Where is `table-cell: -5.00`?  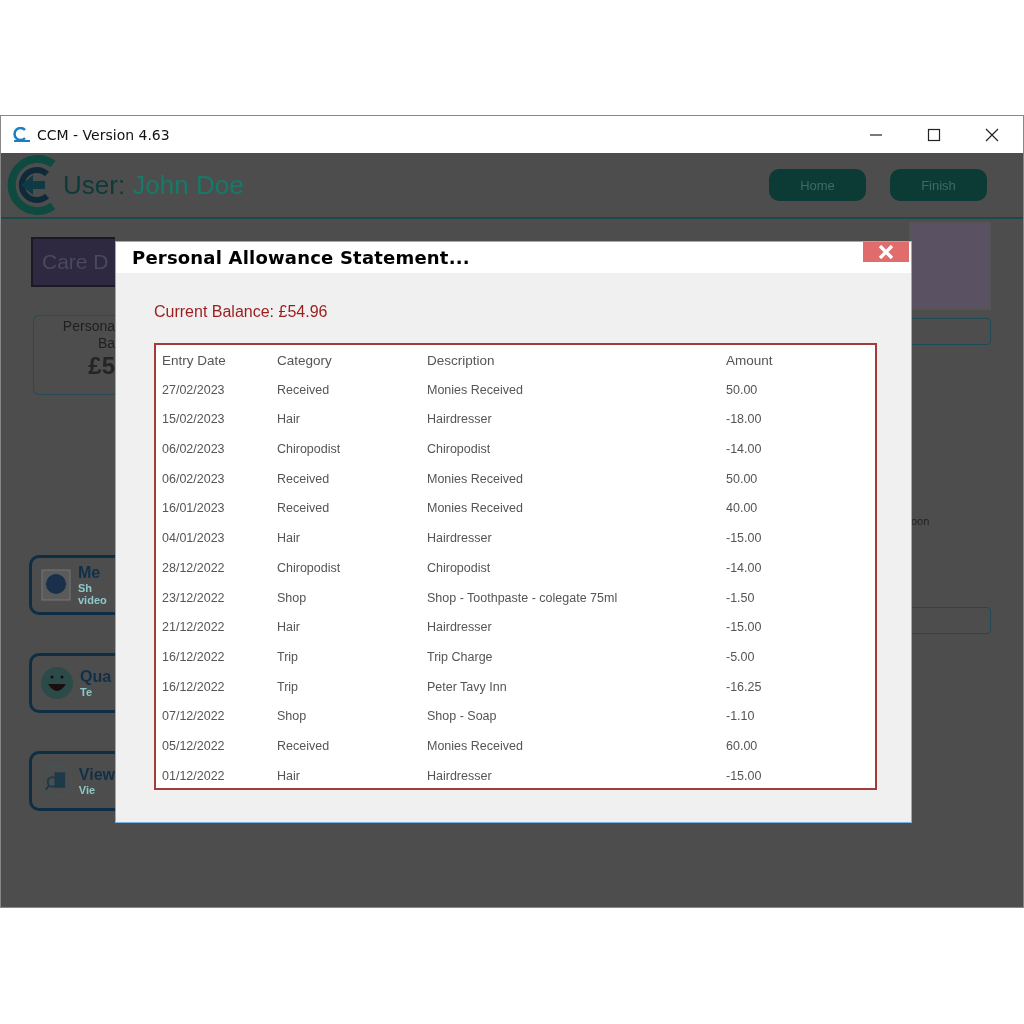
table-cell: -5.00 is located at coordinates (740, 656).